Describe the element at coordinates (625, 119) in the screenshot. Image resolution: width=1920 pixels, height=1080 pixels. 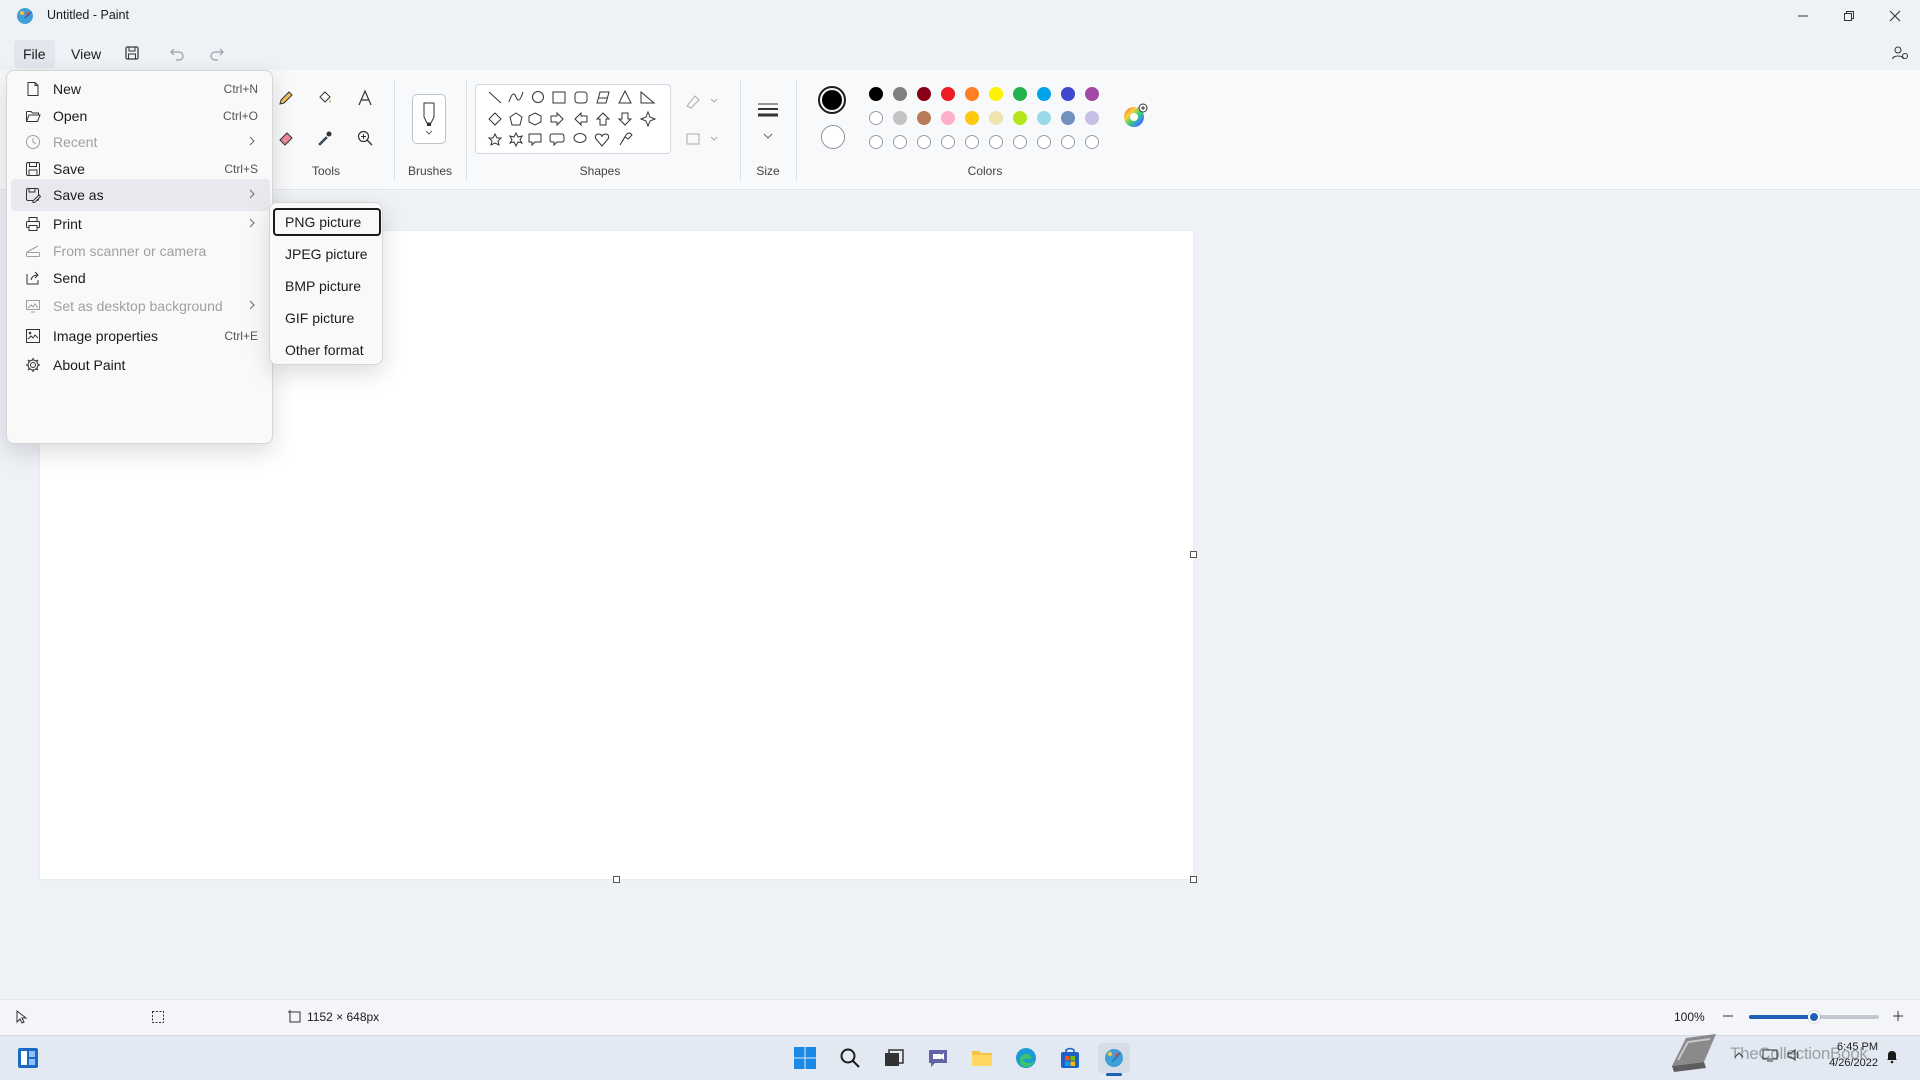
I see `down-arrow-shape-icon` at that location.